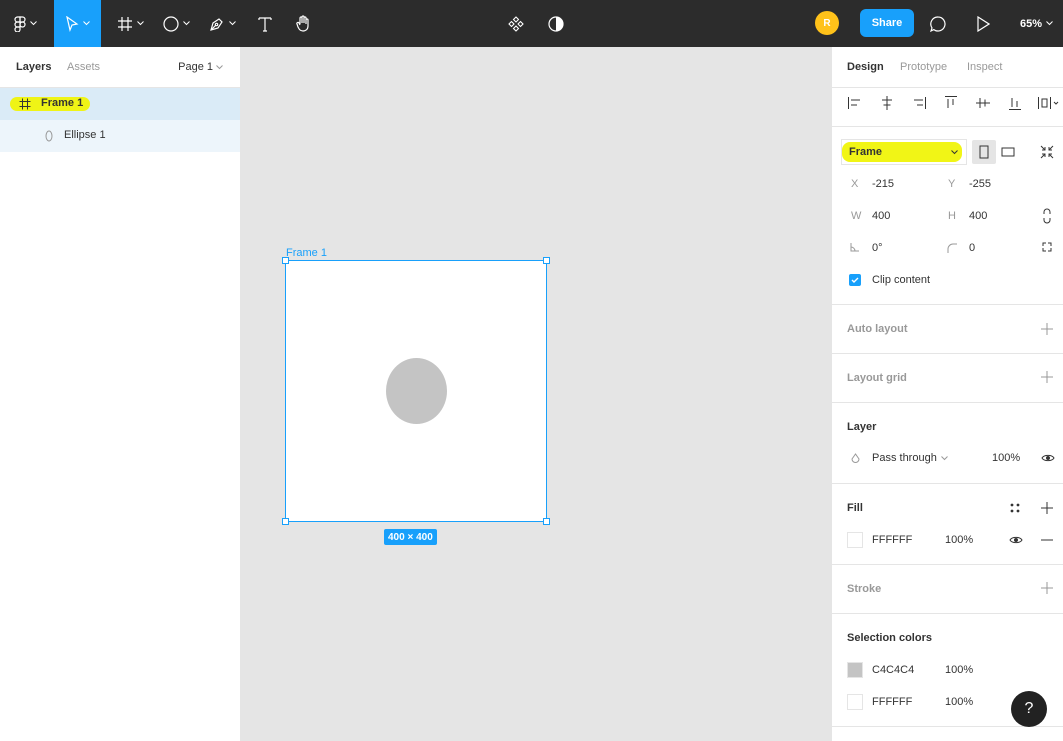 The image size is (1063, 741). What do you see at coordinates (856, 216) in the screenshot?
I see `w-label: W` at bounding box center [856, 216].